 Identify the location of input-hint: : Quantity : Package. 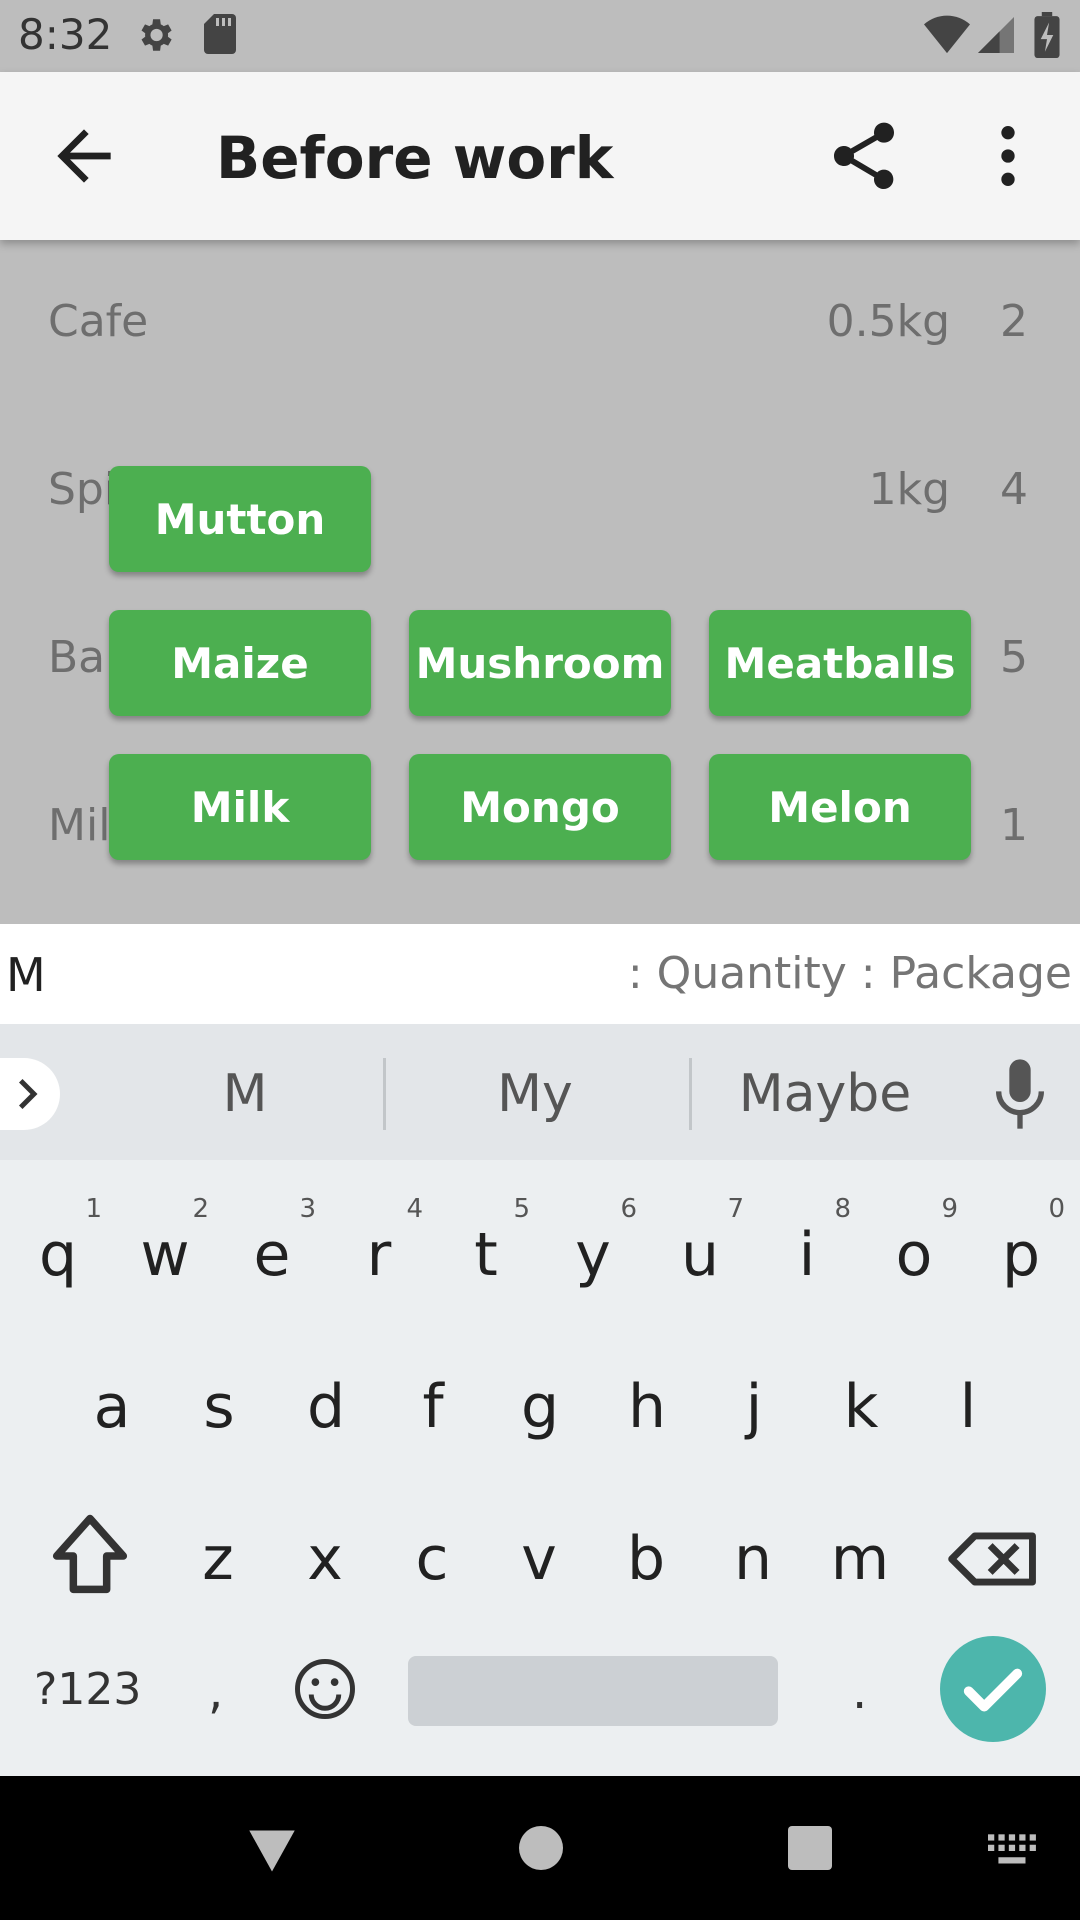
(849, 973).